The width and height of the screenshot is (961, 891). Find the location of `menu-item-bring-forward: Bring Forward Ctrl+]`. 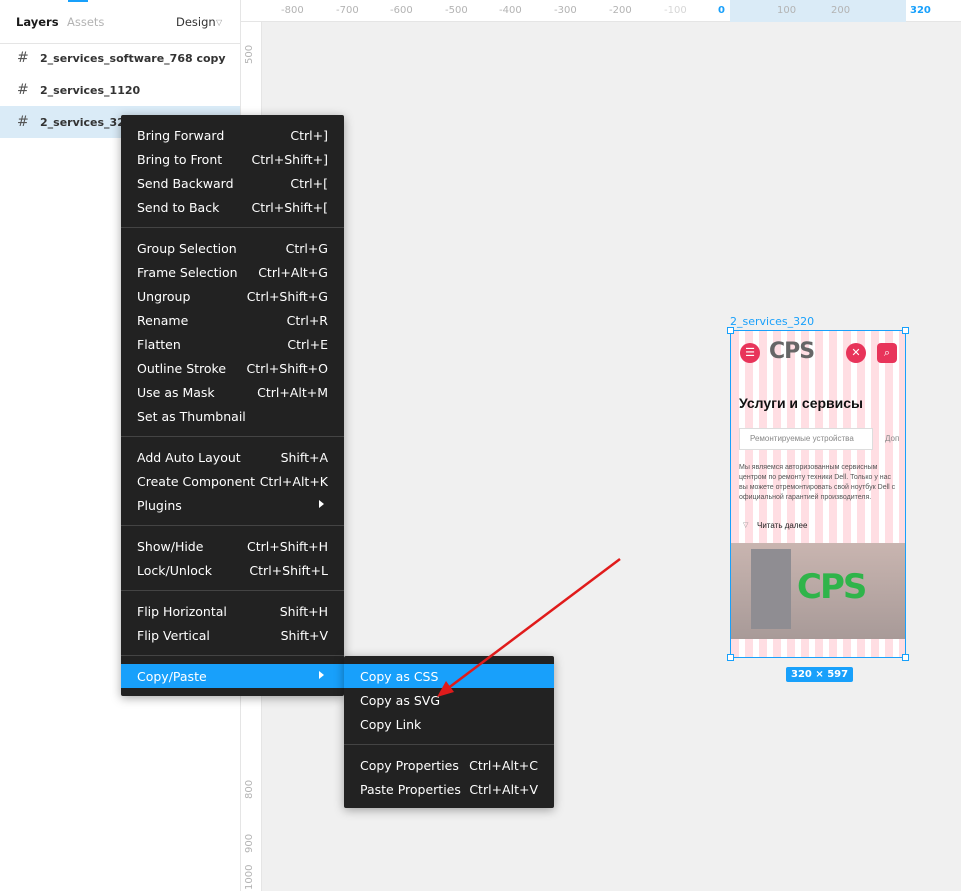

menu-item-bring-forward: Bring Forward Ctrl+] is located at coordinates (232, 135).